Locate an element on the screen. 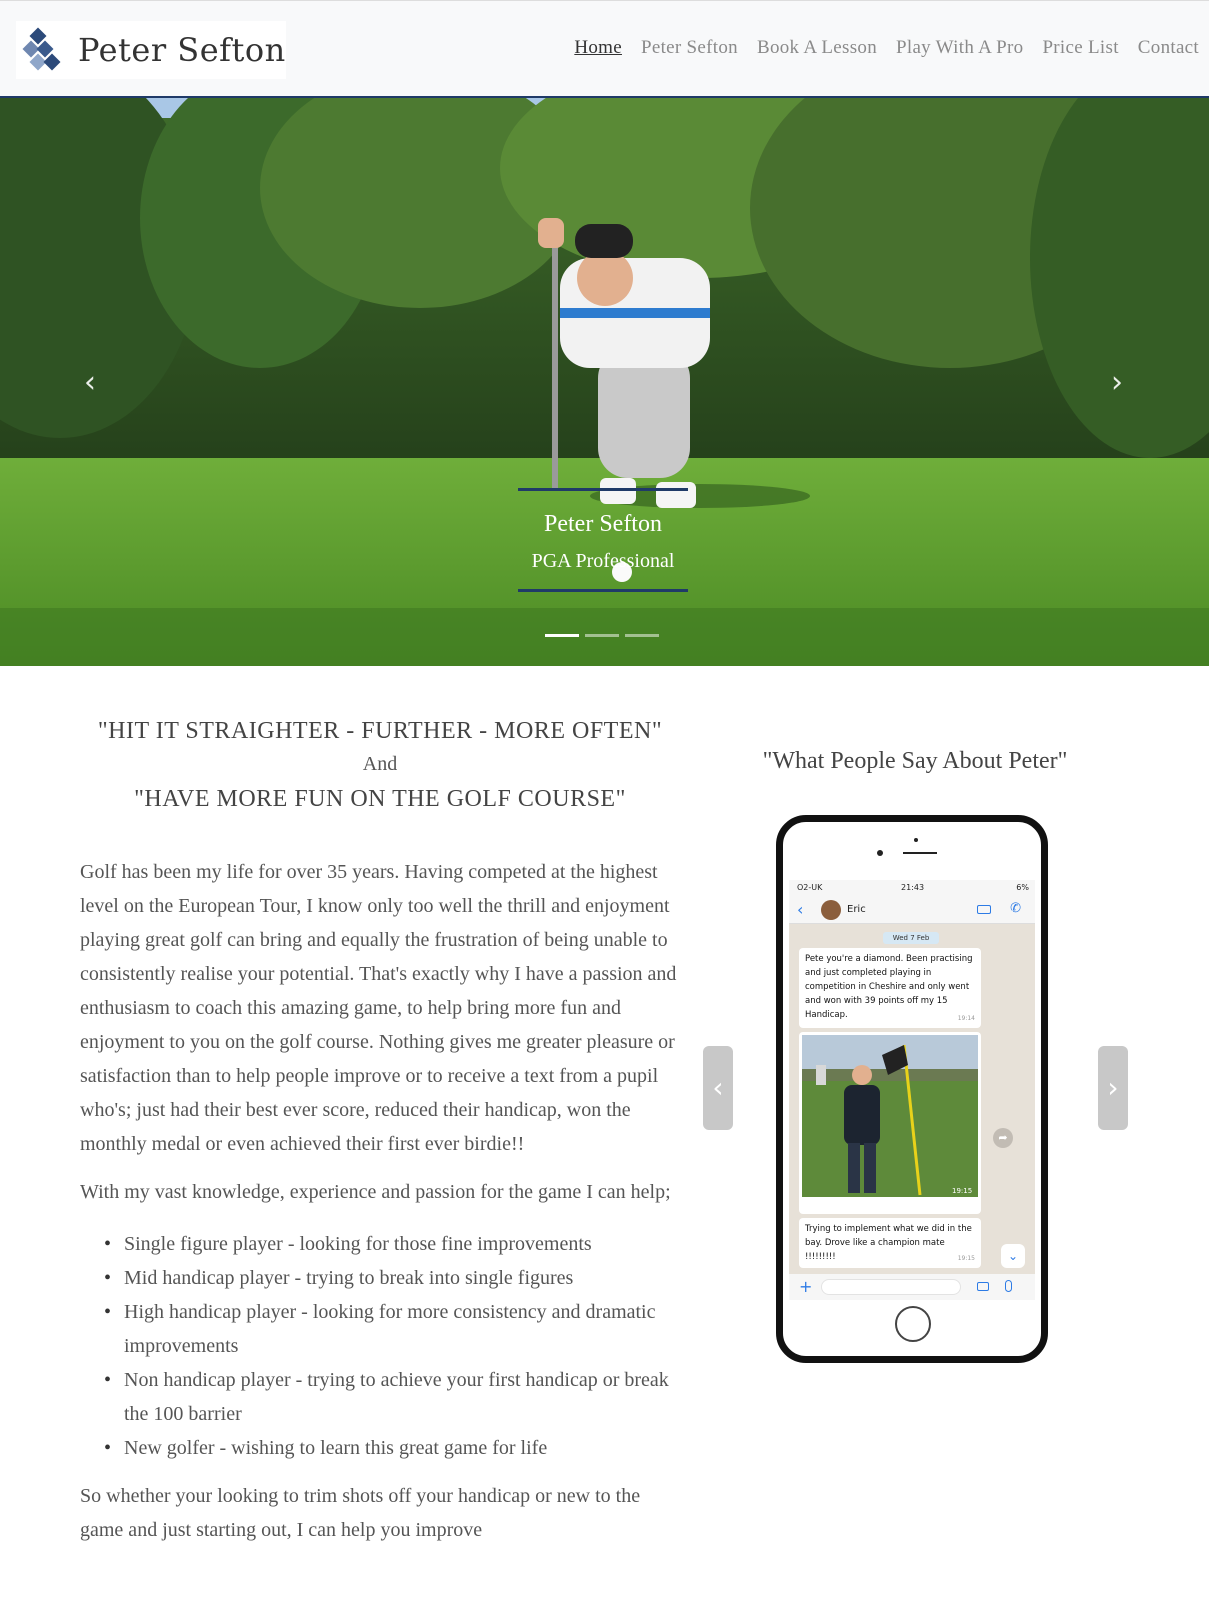 This screenshot has width=1209, height=1612. date-chip: Wed 7 Feb is located at coordinates (911, 938).